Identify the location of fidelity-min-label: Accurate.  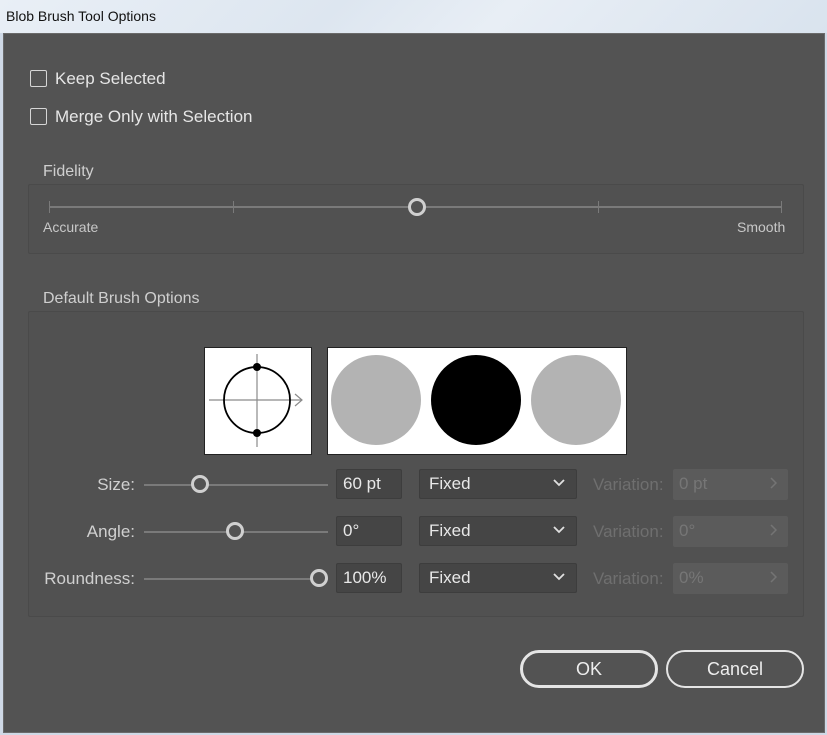
(71, 227).